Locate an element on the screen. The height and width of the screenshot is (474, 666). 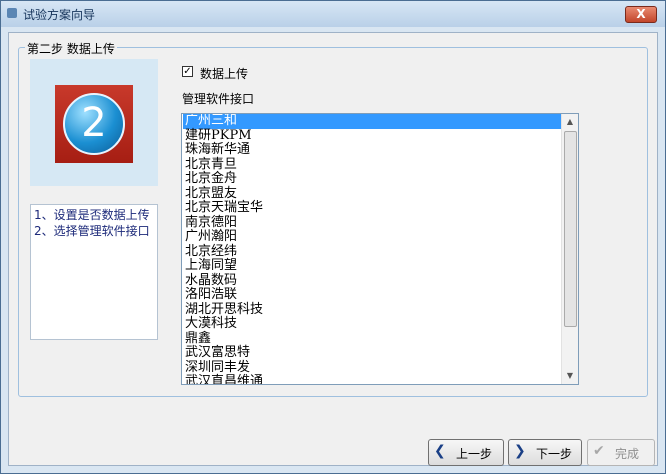
next-button-label: 下一步 is located at coordinates (554, 454).